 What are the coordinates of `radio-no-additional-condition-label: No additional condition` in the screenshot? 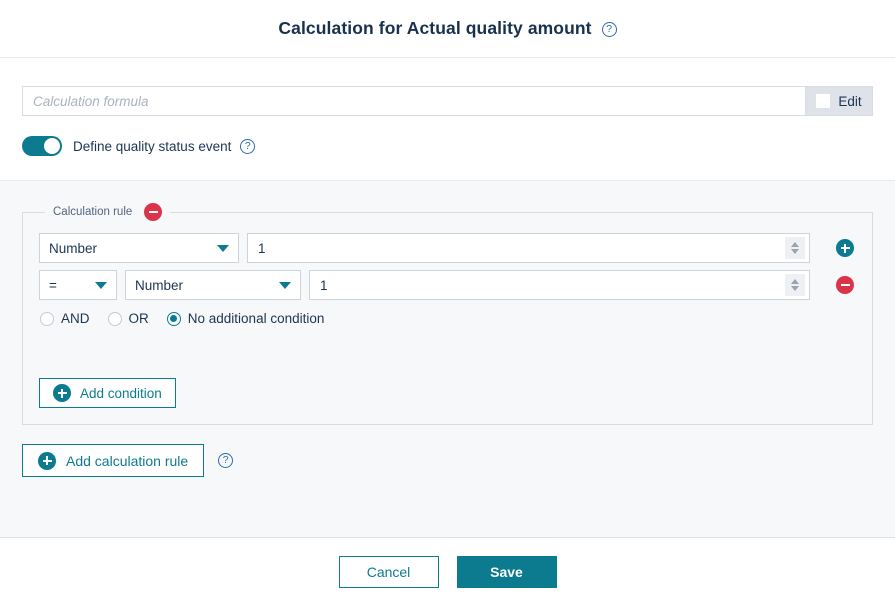 It's located at (256, 318).